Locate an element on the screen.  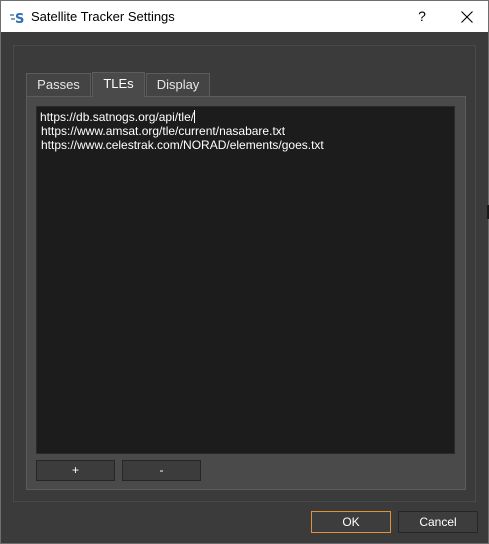
tab-passes: Passes is located at coordinates (58, 84).